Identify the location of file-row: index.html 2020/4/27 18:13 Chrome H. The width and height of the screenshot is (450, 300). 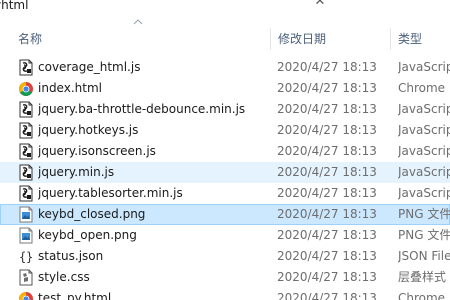
(225, 88).